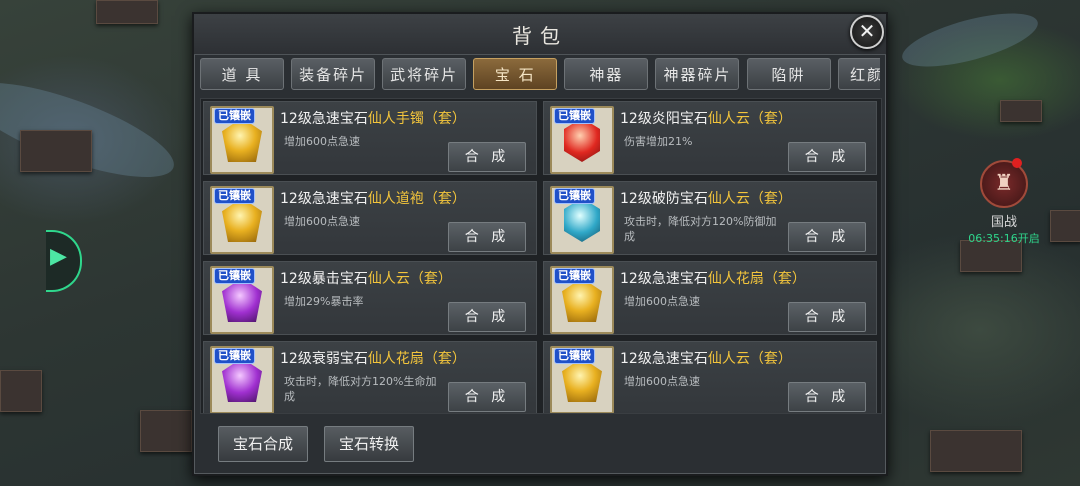 The height and width of the screenshot is (486, 1080). Describe the element at coordinates (1003, 222) in the screenshot. I see `national-war-label: 国战` at that location.